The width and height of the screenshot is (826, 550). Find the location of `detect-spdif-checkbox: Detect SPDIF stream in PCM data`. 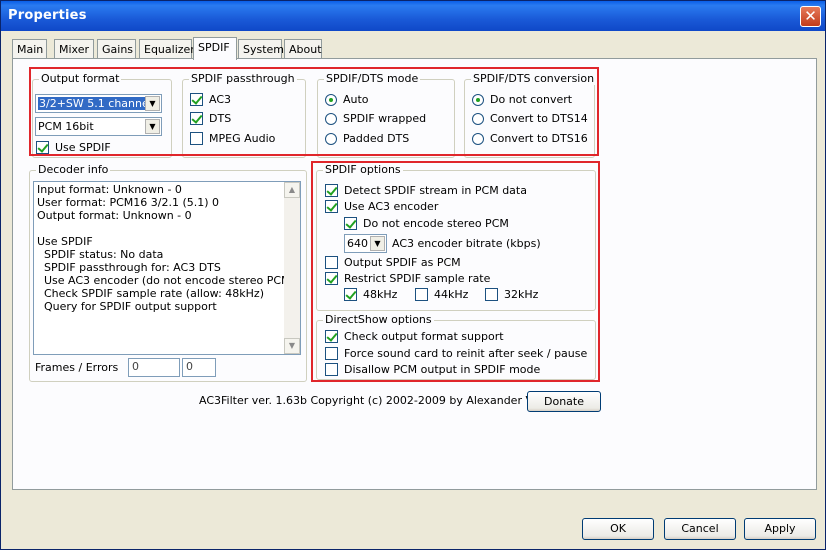

detect-spdif-checkbox: Detect SPDIF stream in PCM data is located at coordinates (426, 190).